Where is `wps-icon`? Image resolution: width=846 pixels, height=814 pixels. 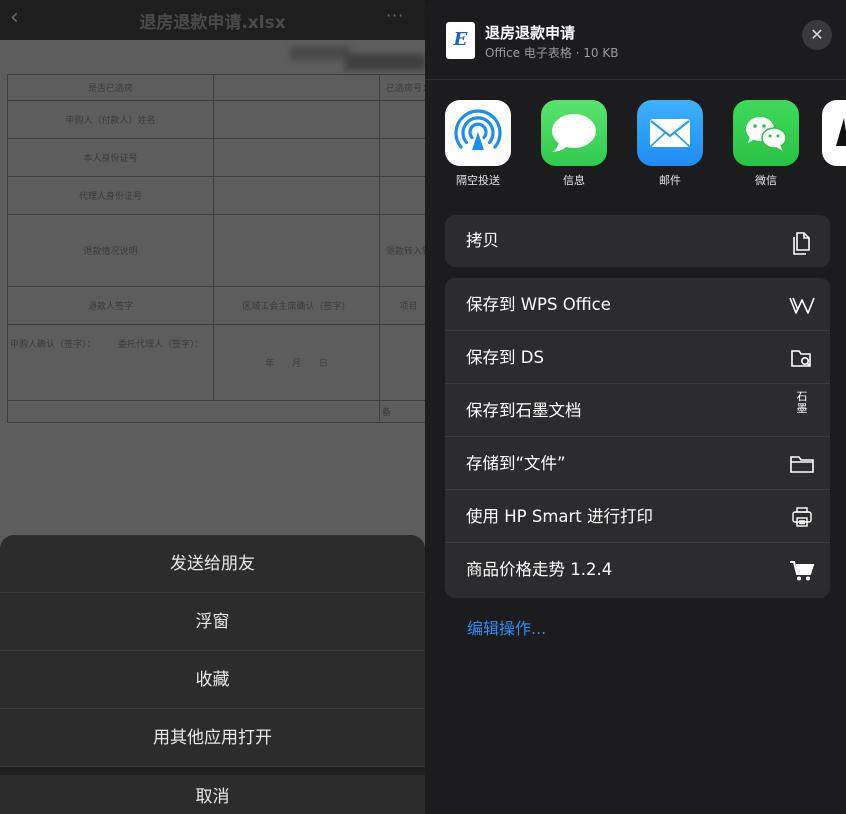
wps-icon is located at coordinates (802, 305).